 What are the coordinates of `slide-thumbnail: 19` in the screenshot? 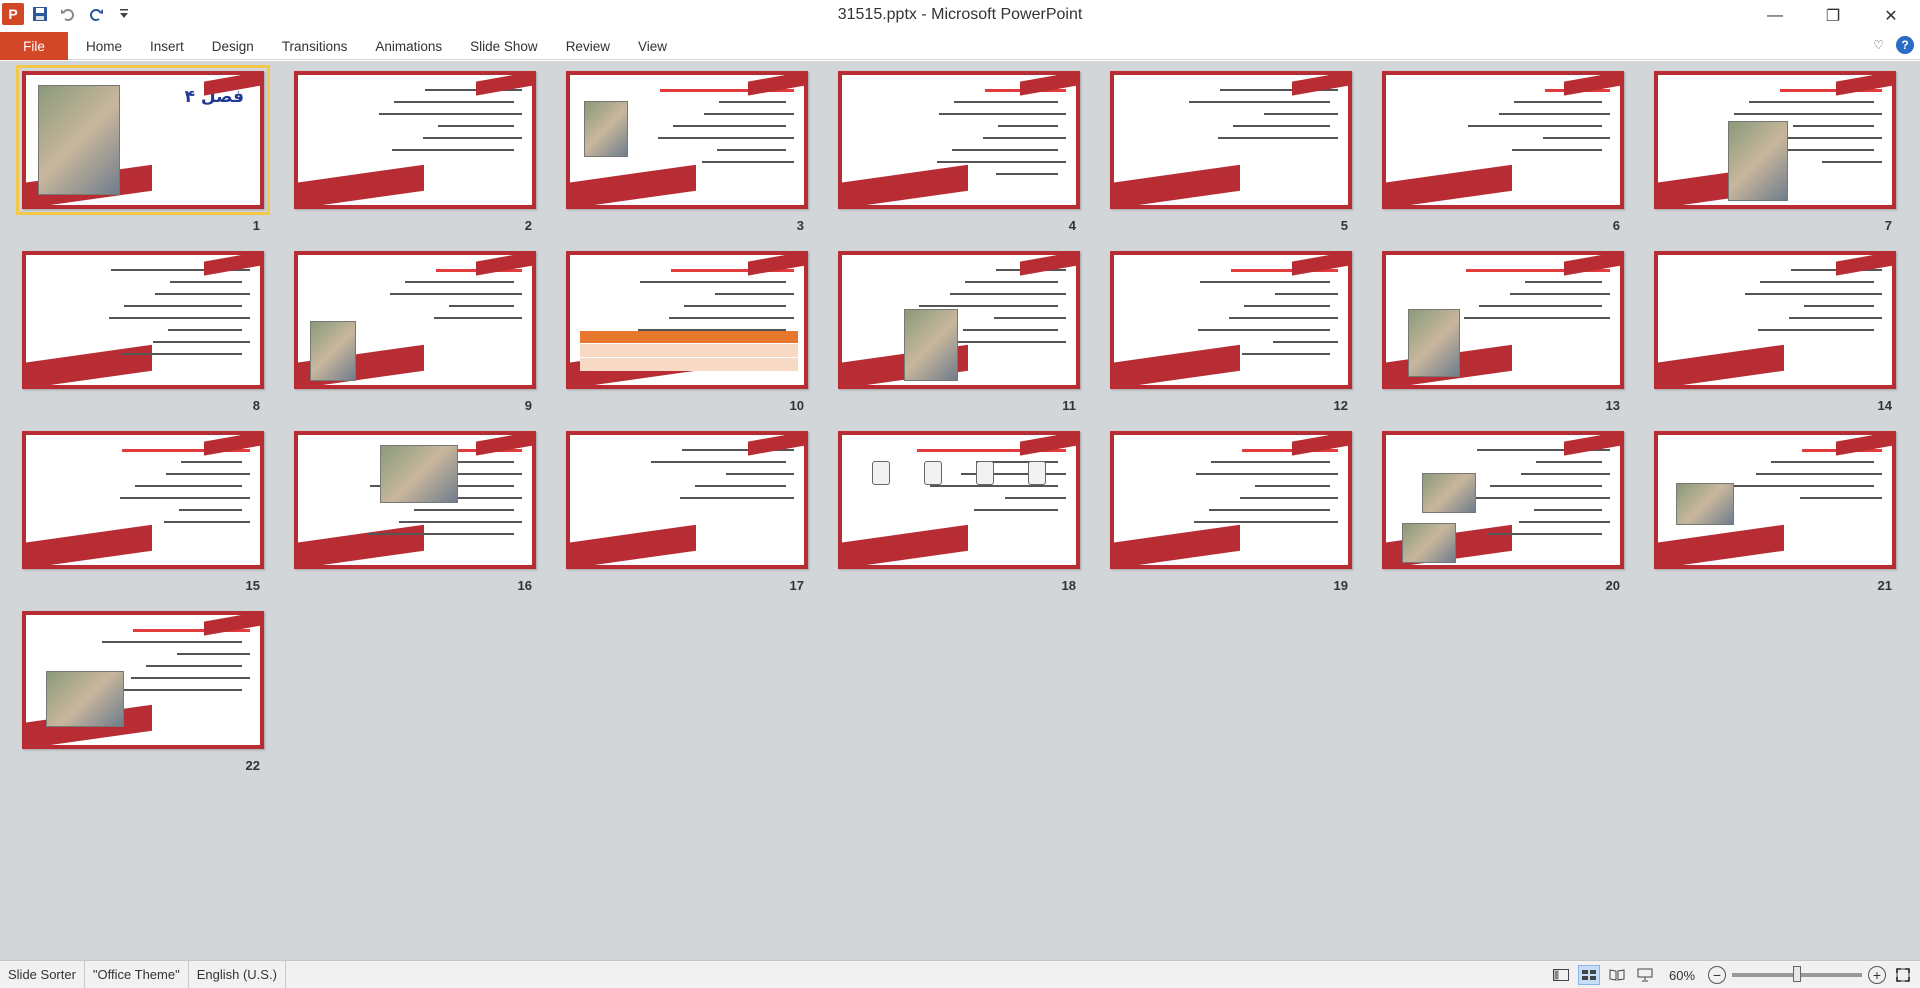 It's located at (1232, 512).